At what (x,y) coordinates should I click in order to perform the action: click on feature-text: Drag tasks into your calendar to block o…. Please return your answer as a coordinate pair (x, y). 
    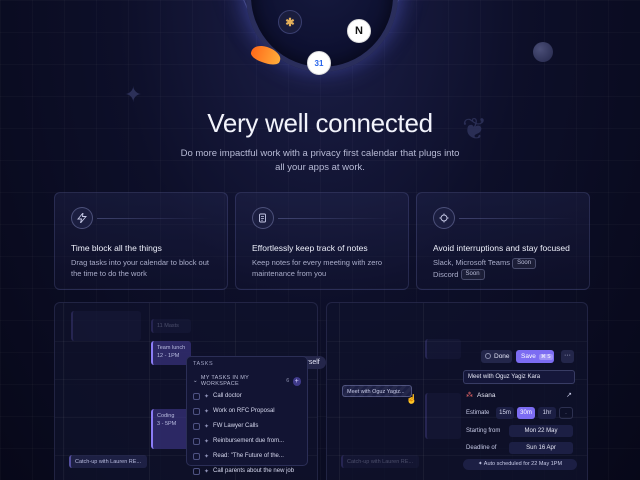
    Looking at the image, I should click on (140, 268).